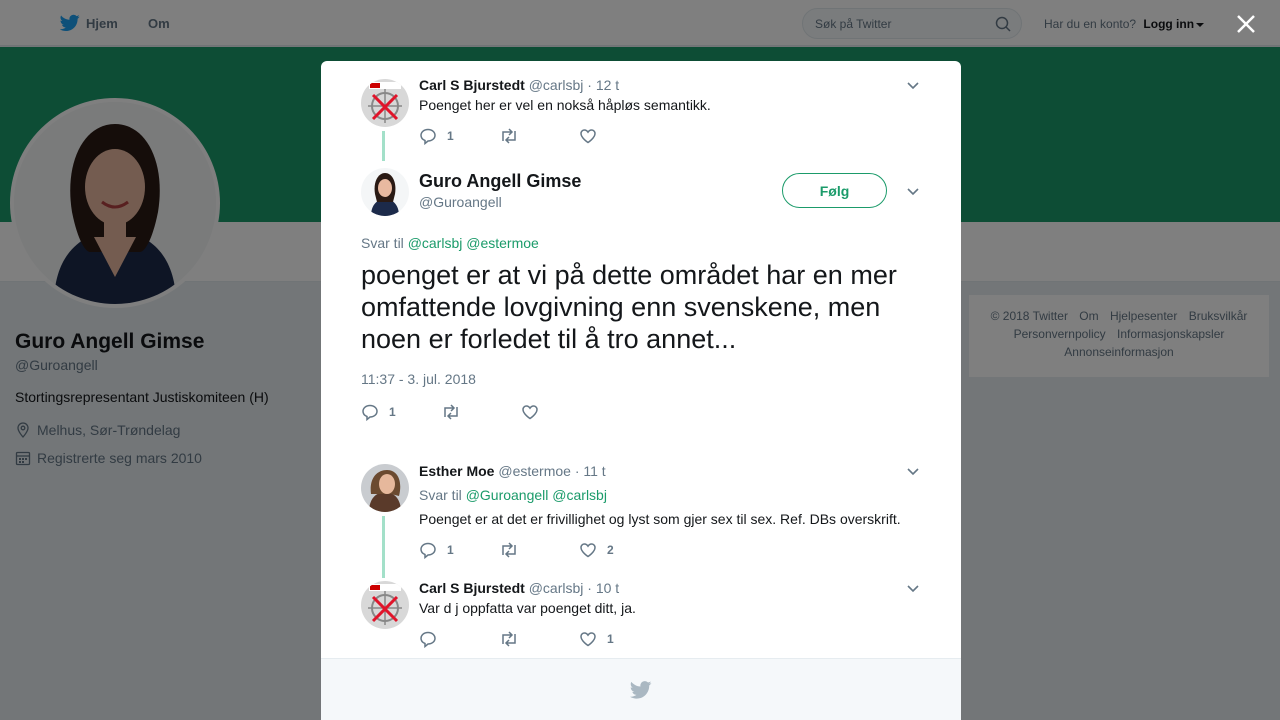 This screenshot has height=720, width=1280. I want to click on close-icon, so click(1246, 24).